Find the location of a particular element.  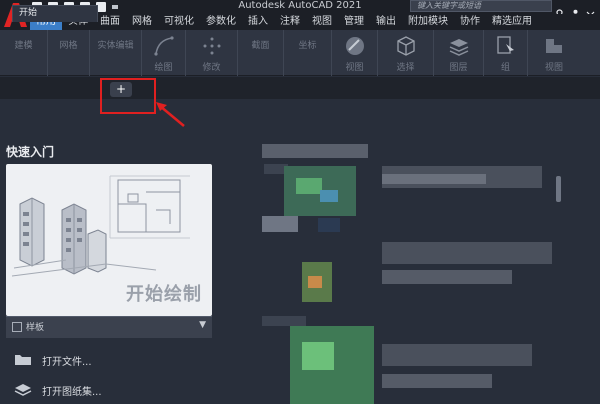

panel-label: 网格 is located at coordinates (68, 46).